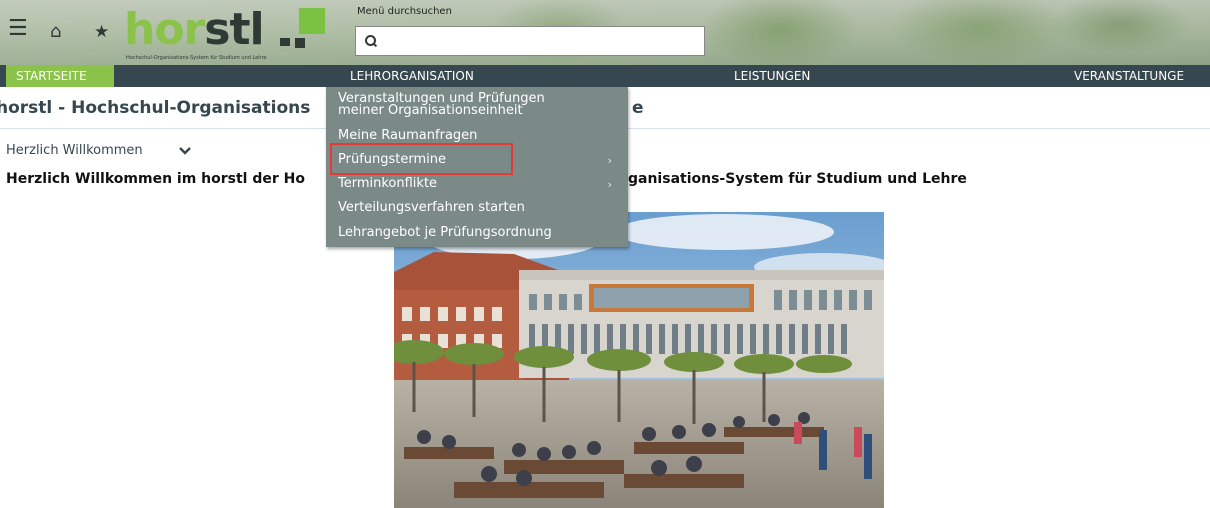 Image resolution: width=1210 pixels, height=508 pixels. I want to click on welcome-section-toggle: Herzlich Willkommen, so click(74, 150).